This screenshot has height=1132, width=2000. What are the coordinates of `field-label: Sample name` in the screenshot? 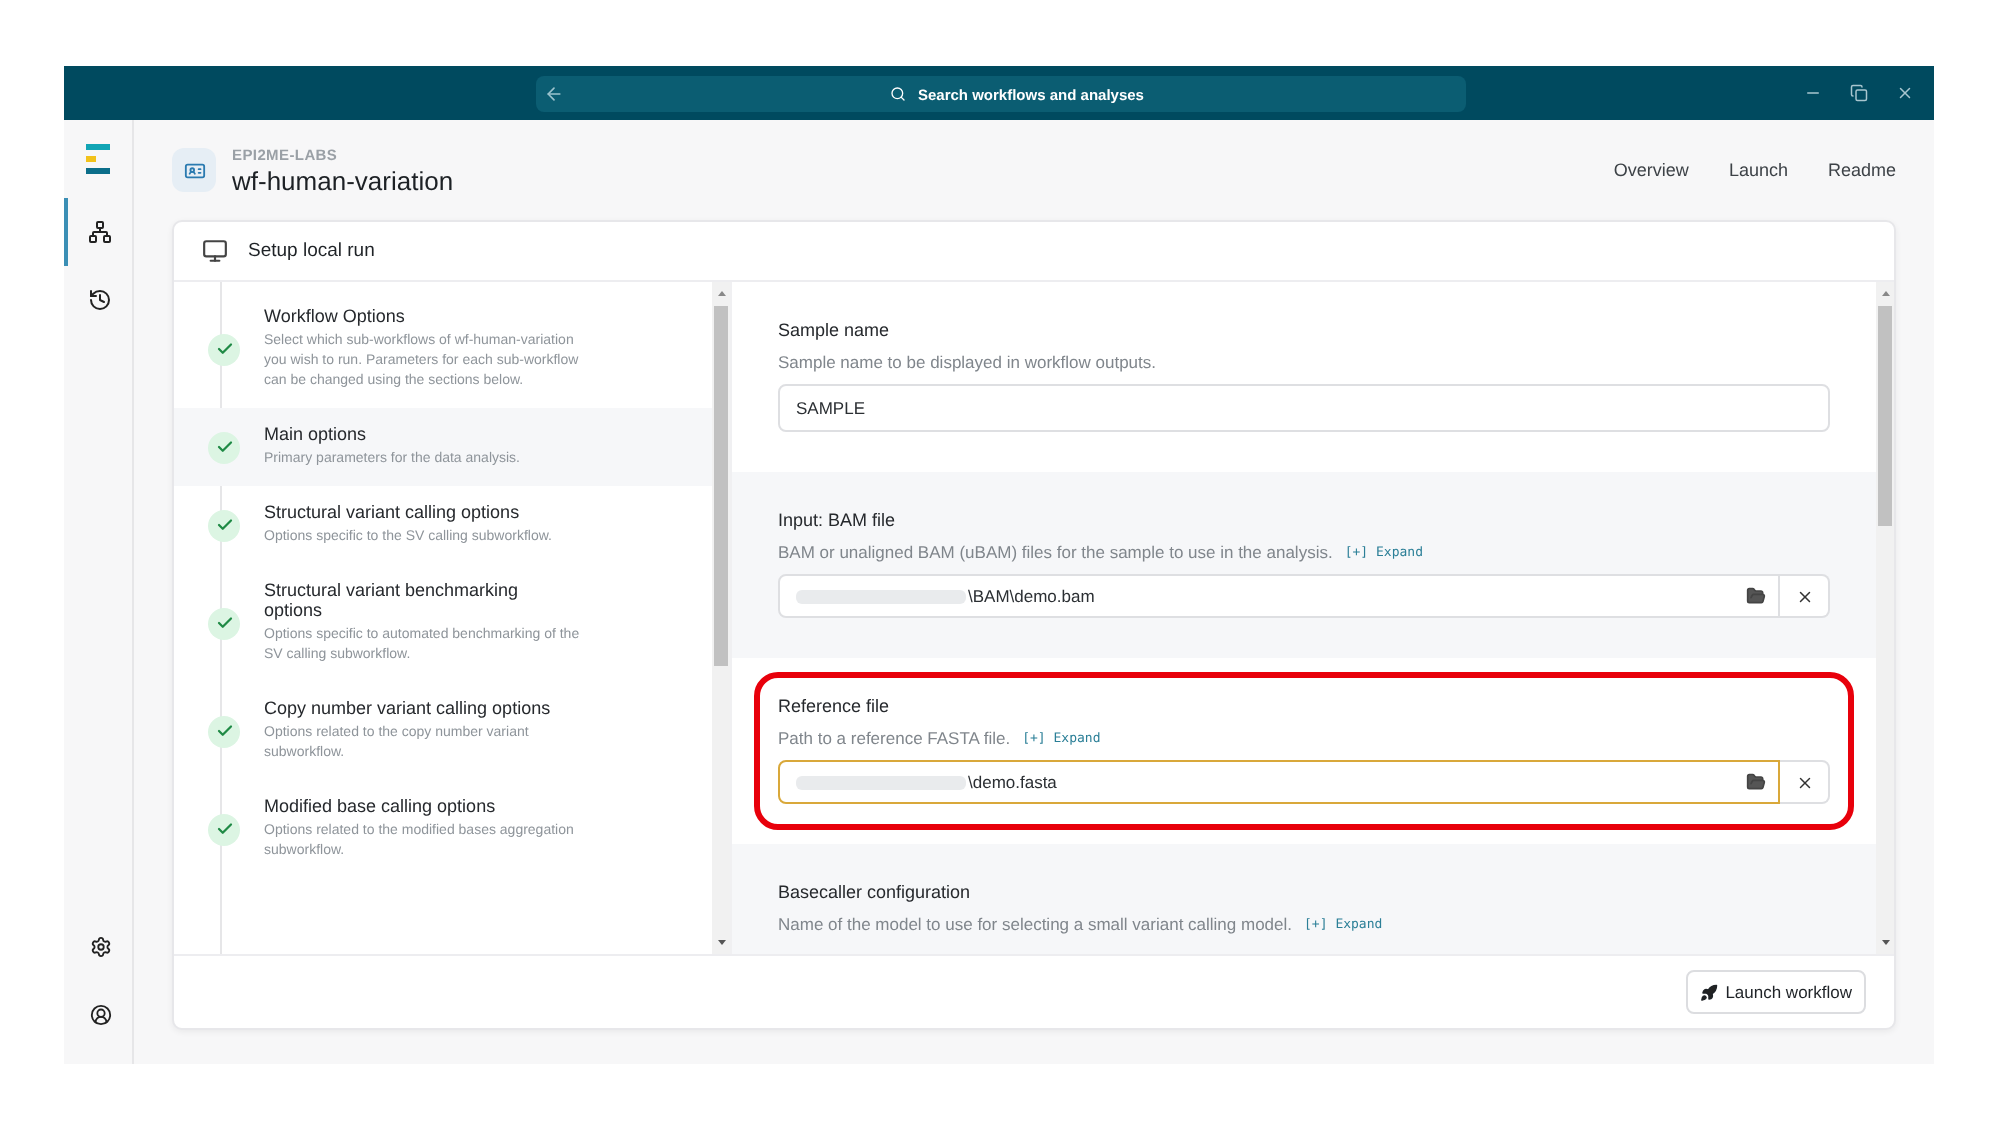 It's located at (835, 330).